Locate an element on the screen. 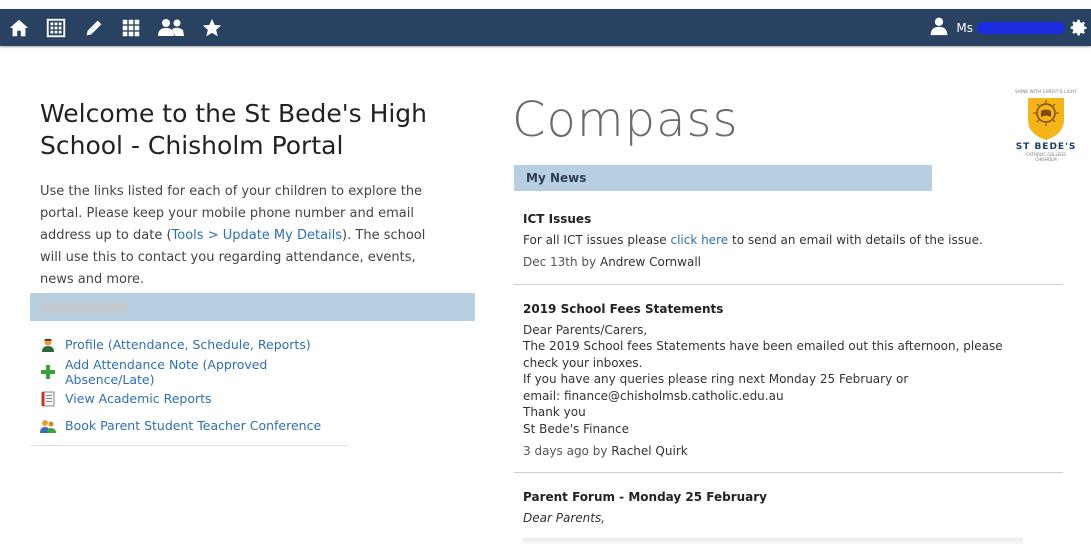 Image resolution: width=1091 pixels, height=546 pixels. conference-link: Book Parent Student Teacher Conference is located at coordinates (189, 425).